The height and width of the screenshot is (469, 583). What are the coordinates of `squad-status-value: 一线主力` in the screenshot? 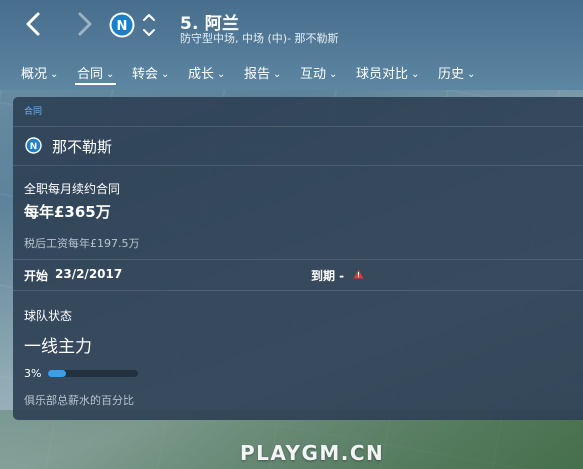 It's located at (58, 347).